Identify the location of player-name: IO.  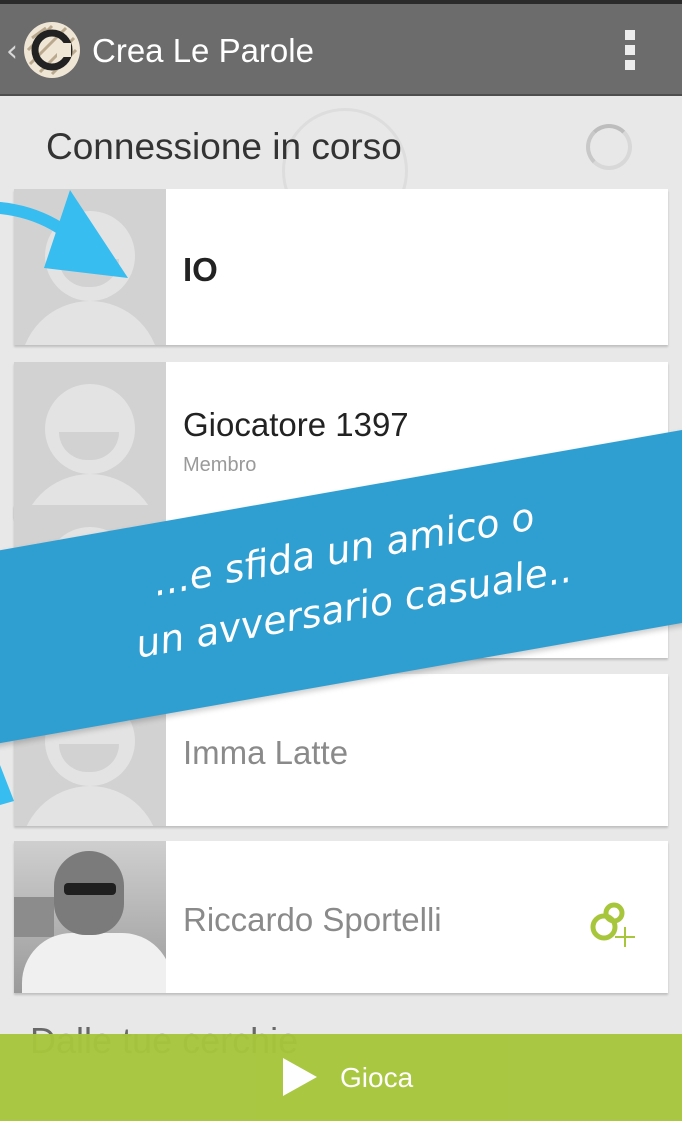
(200, 269).